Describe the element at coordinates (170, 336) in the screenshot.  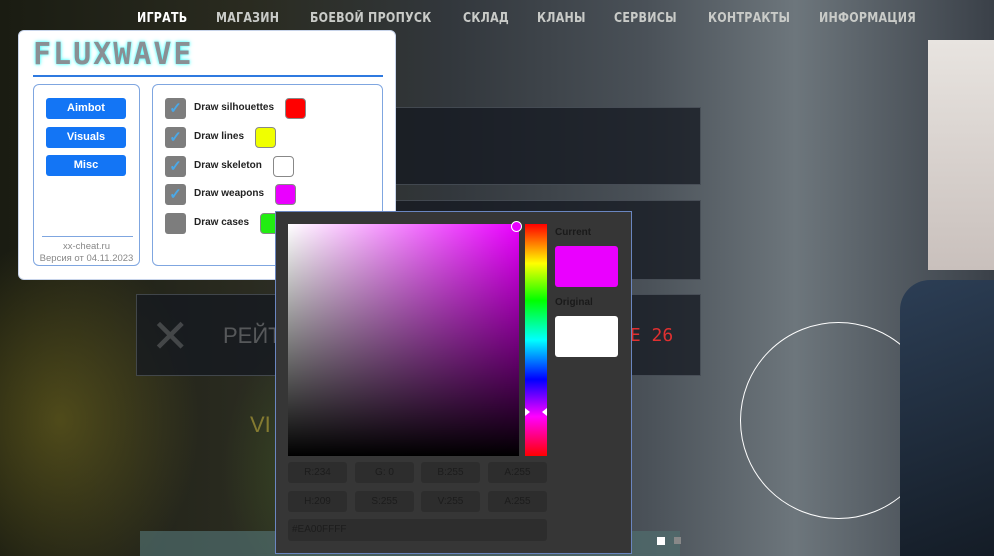
I see `rating-emblem-icon: ✕` at that location.